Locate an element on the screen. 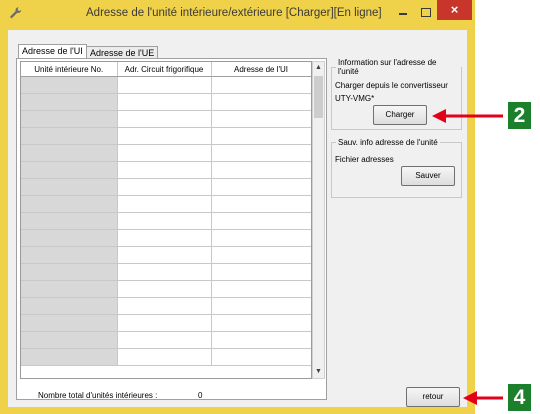  converter-model-text: UTY-VMG* is located at coordinates (355, 98).